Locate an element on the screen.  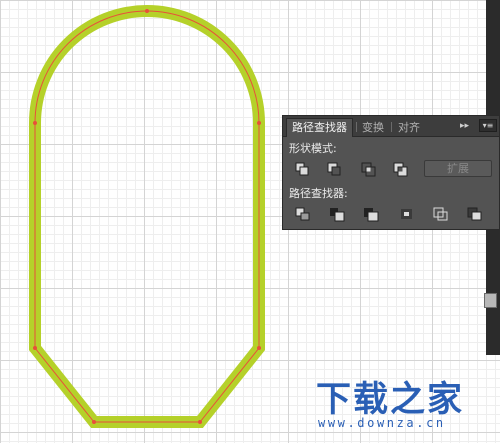
crop-icon is located at coordinates (407, 214).